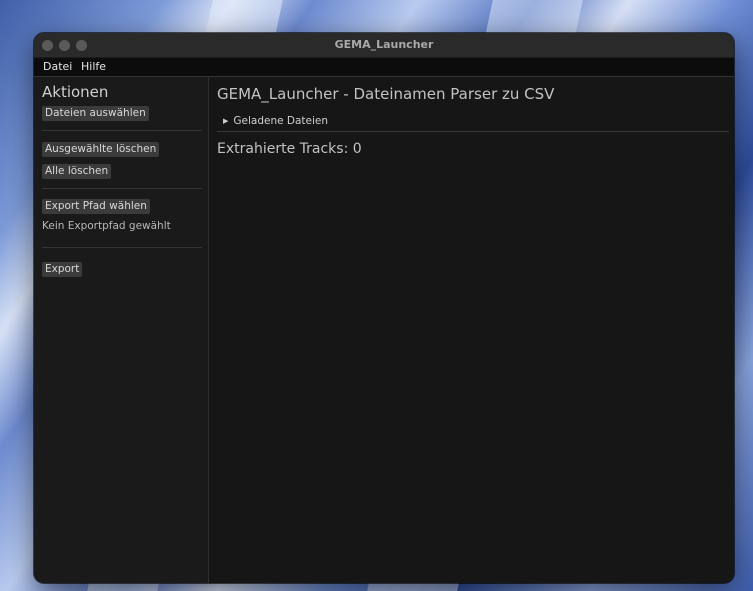 This screenshot has height=591, width=753. I want to click on menu-datei: Datei, so click(57, 66).